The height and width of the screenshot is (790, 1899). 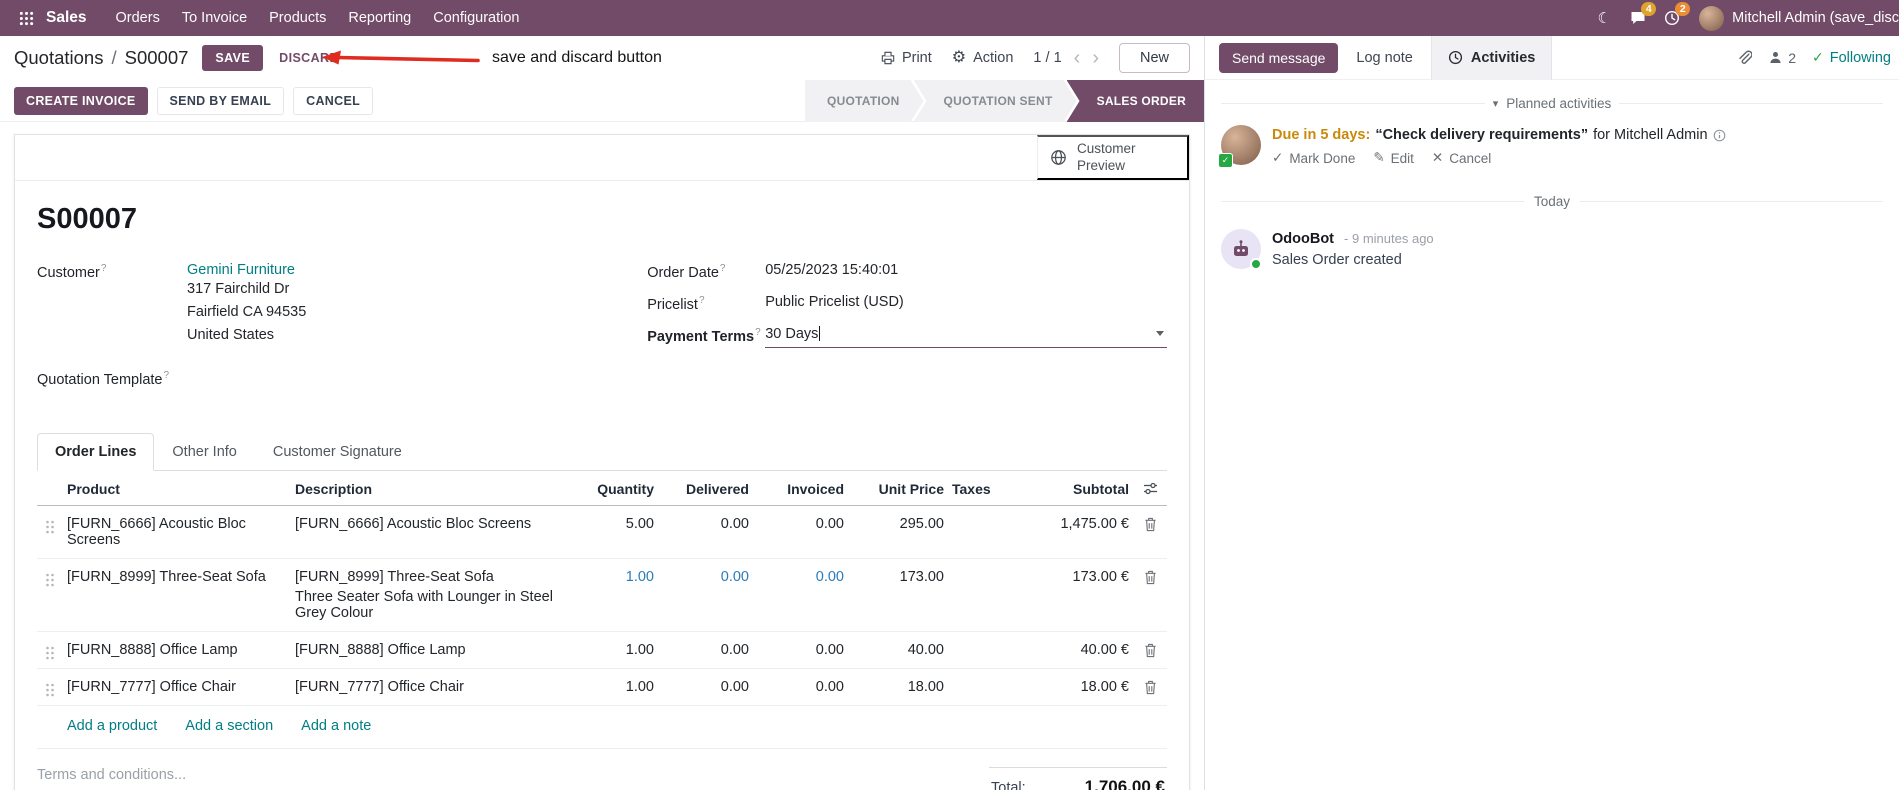 What do you see at coordinates (834, 303) in the screenshot?
I see `pricelist-value: Public Pricelist (USD)` at bounding box center [834, 303].